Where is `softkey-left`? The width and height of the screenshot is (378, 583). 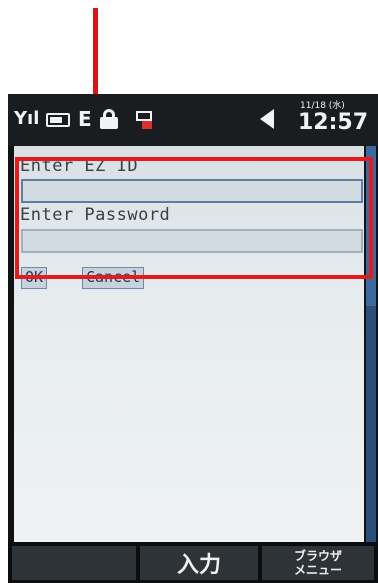 softkey-left is located at coordinates (74, 563).